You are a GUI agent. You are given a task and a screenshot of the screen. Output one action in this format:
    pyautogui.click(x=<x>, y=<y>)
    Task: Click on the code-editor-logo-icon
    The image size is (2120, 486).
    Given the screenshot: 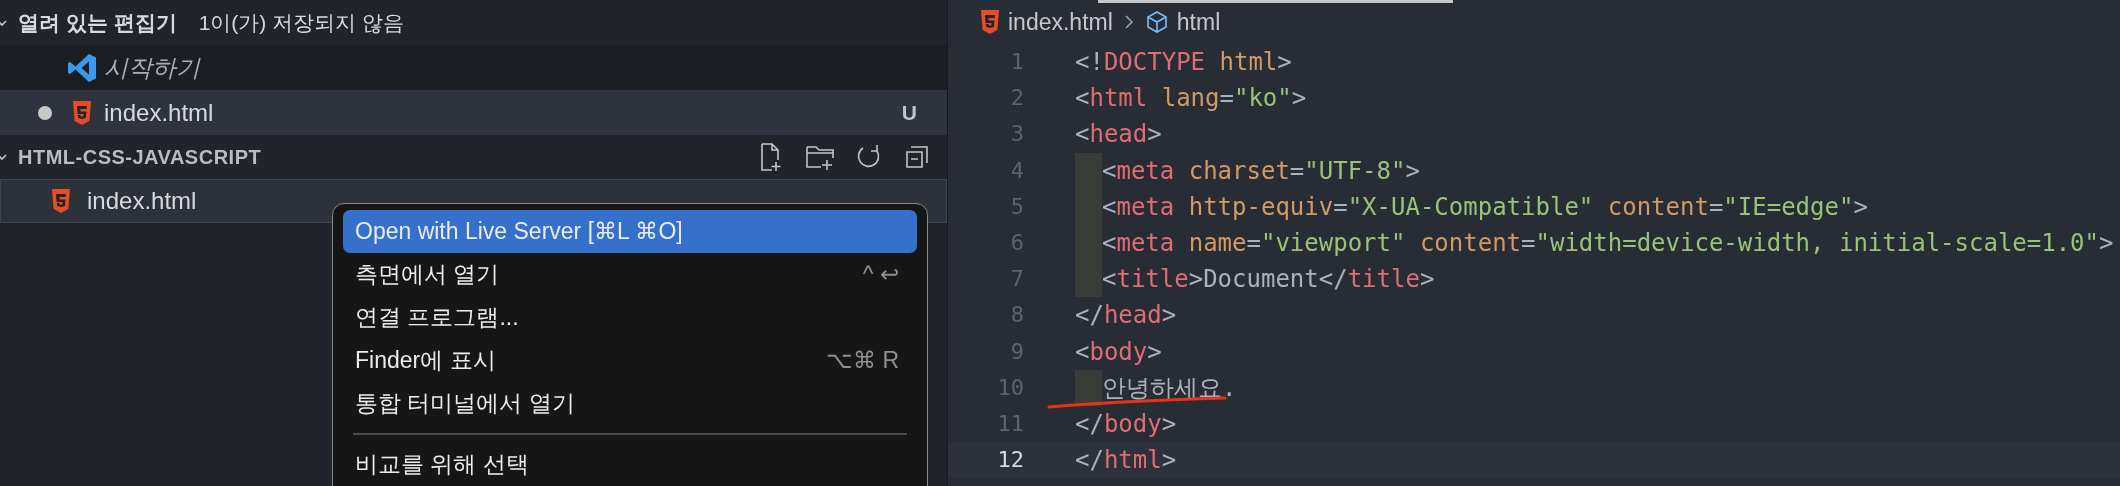 What is the action you would take?
    pyautogui.click(x=82, y=67)
    